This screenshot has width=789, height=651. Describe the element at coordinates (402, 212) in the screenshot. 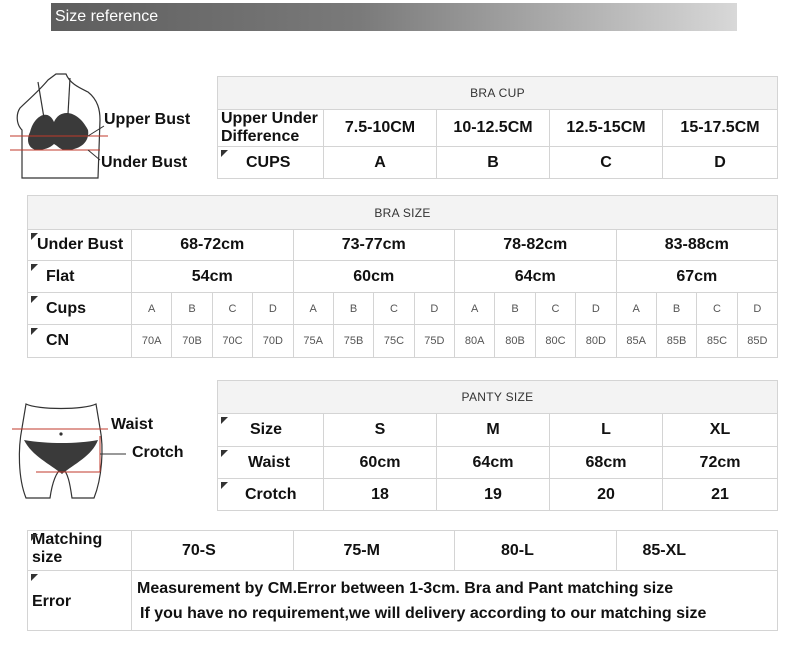

I see `bra-size-title: BRA SIZE` at that location.